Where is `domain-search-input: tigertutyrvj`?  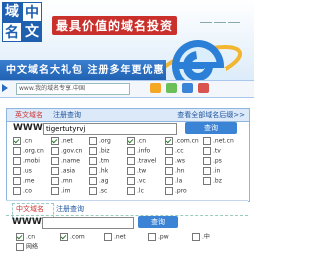 domain-search-input: tigertutyrvj is located at coordinates (110, 129).